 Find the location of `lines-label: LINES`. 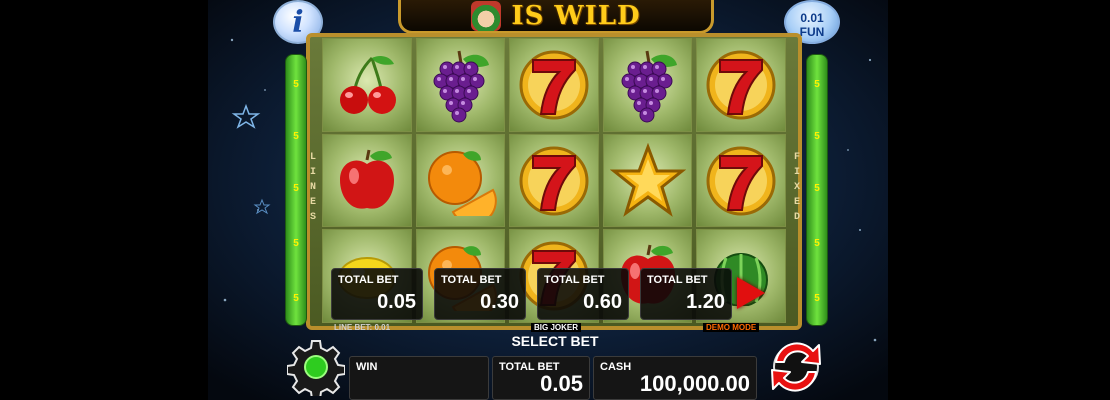

lines-label: LINES is located at coordinates (312, 187).